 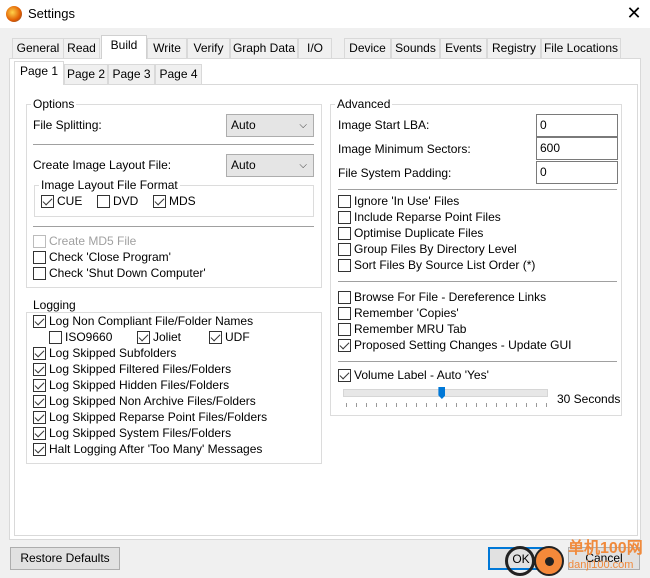 I want to click on advanced-checkbox: Ignore 'In Use' Files, so click(x=398, y=201).